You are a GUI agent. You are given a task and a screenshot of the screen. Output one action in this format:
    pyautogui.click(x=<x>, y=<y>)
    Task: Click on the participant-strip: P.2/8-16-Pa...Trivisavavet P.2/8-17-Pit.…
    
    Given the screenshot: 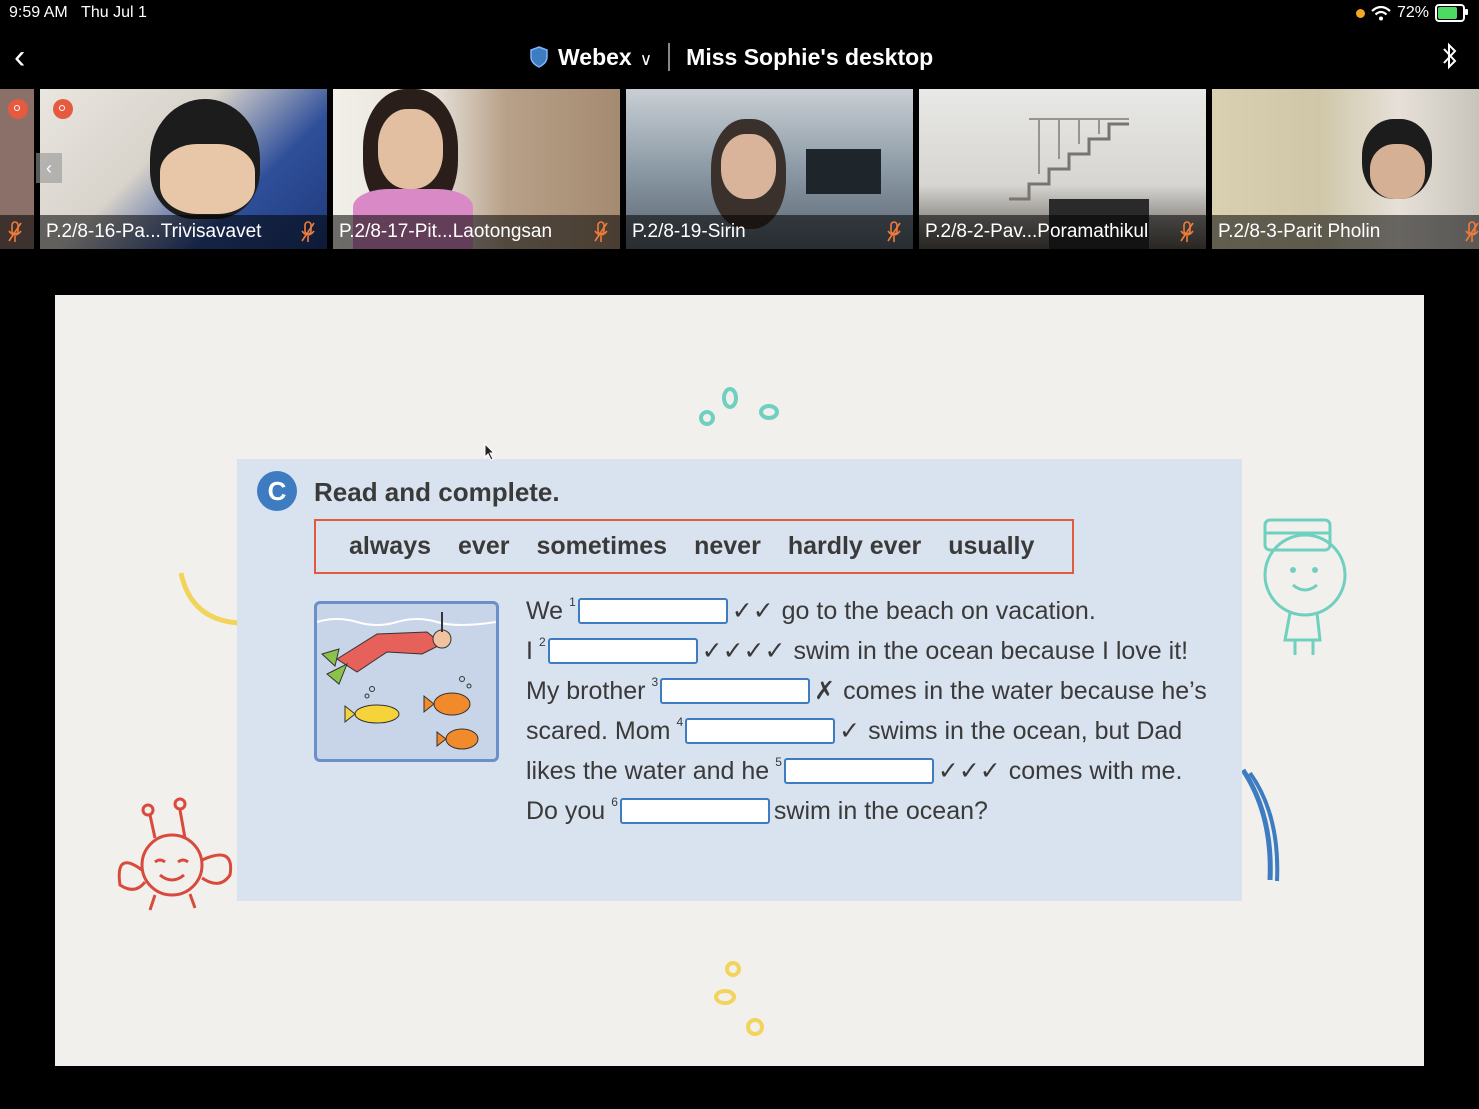 What is the action you would take?
    pyautogui.click(x=739, y=169)
    